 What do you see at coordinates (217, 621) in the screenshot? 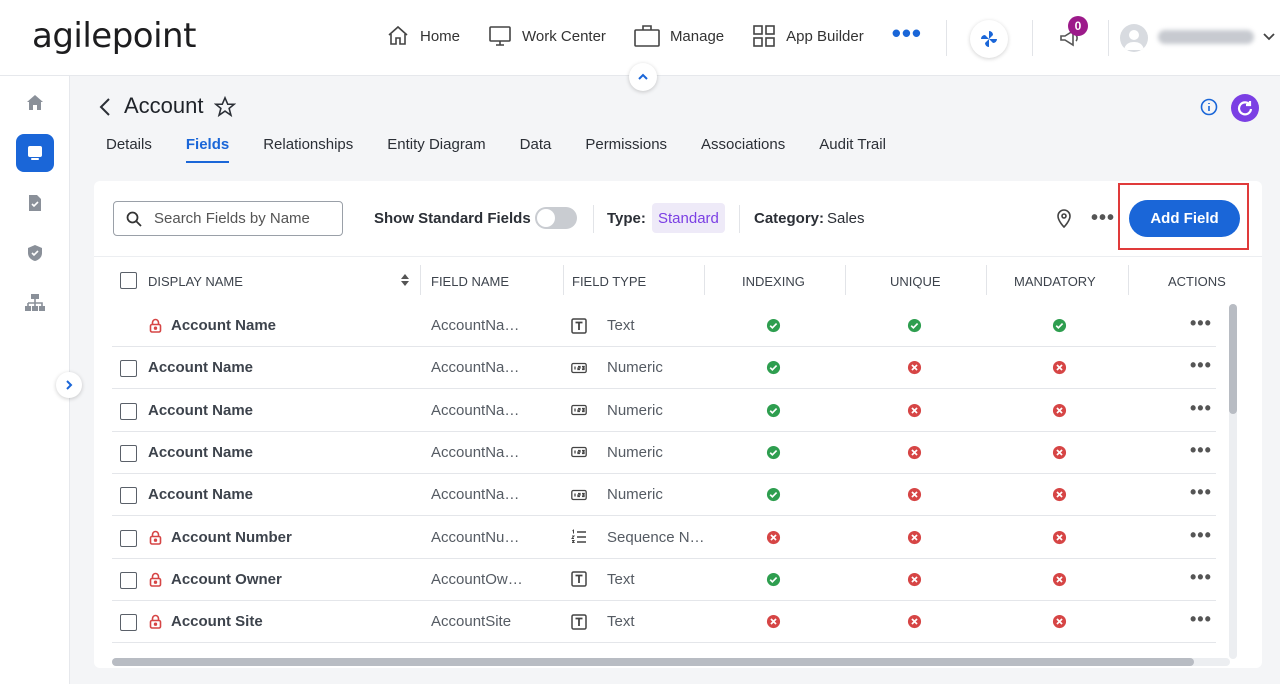
I see `display-name-cell: Account Site` at bounding box center [217, 621].